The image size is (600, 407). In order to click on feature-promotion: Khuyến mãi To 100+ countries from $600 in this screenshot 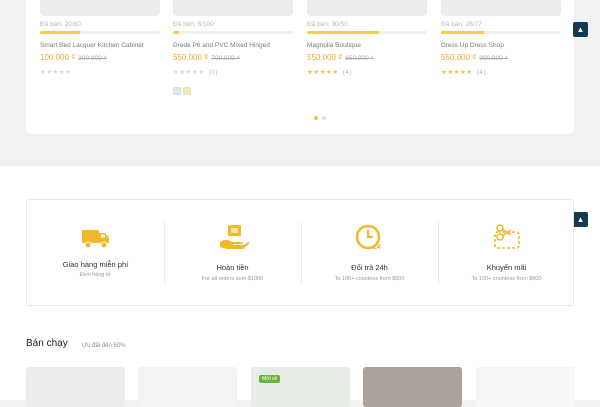, I will do `click(506, 253)`.